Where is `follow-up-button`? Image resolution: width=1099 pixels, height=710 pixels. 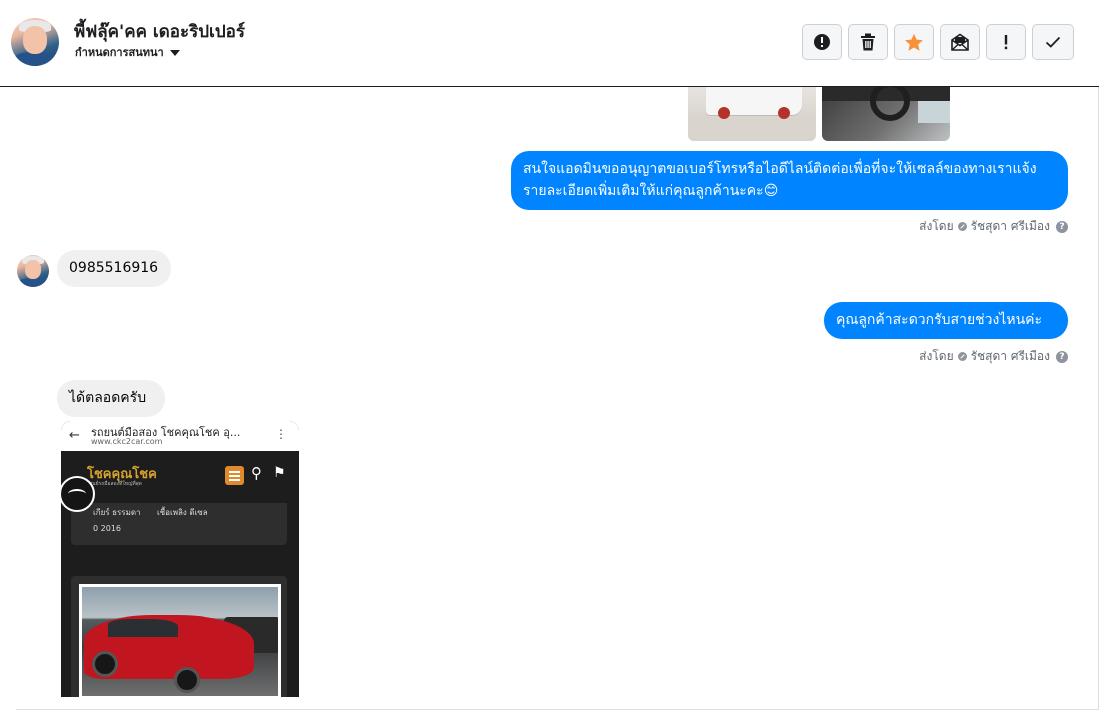 follow-up-button is located at coordinates (1006, 42).